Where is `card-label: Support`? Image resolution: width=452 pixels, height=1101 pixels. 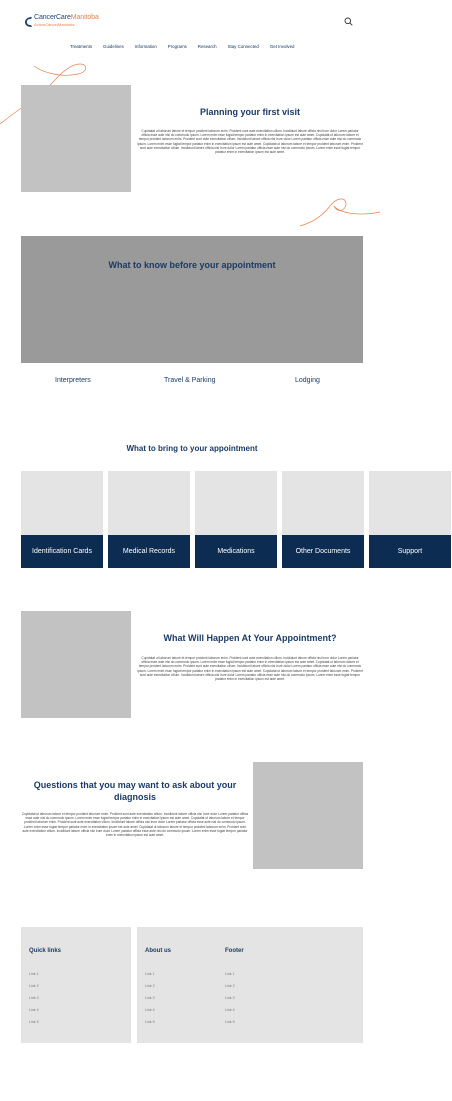
card-label: Support is located at coordinates (410, 551).